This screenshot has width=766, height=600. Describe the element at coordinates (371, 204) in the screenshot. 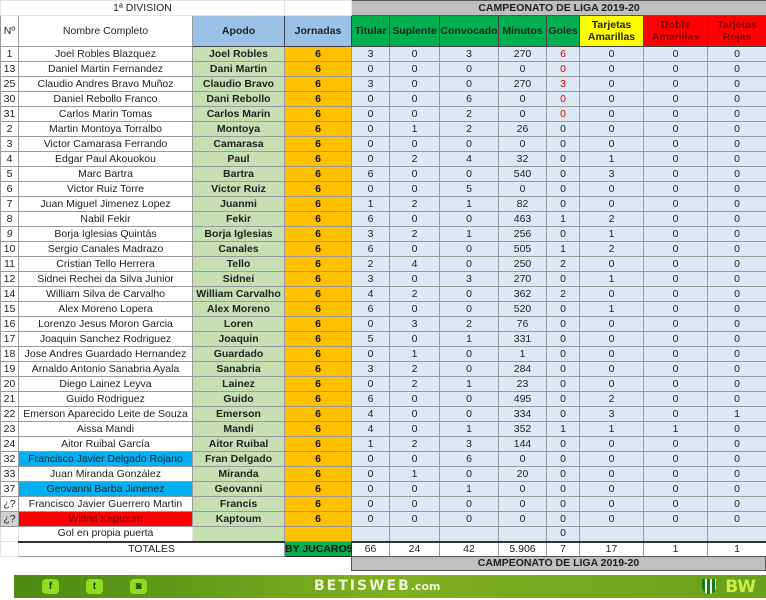

I see `cell-titular: 1` at that location.